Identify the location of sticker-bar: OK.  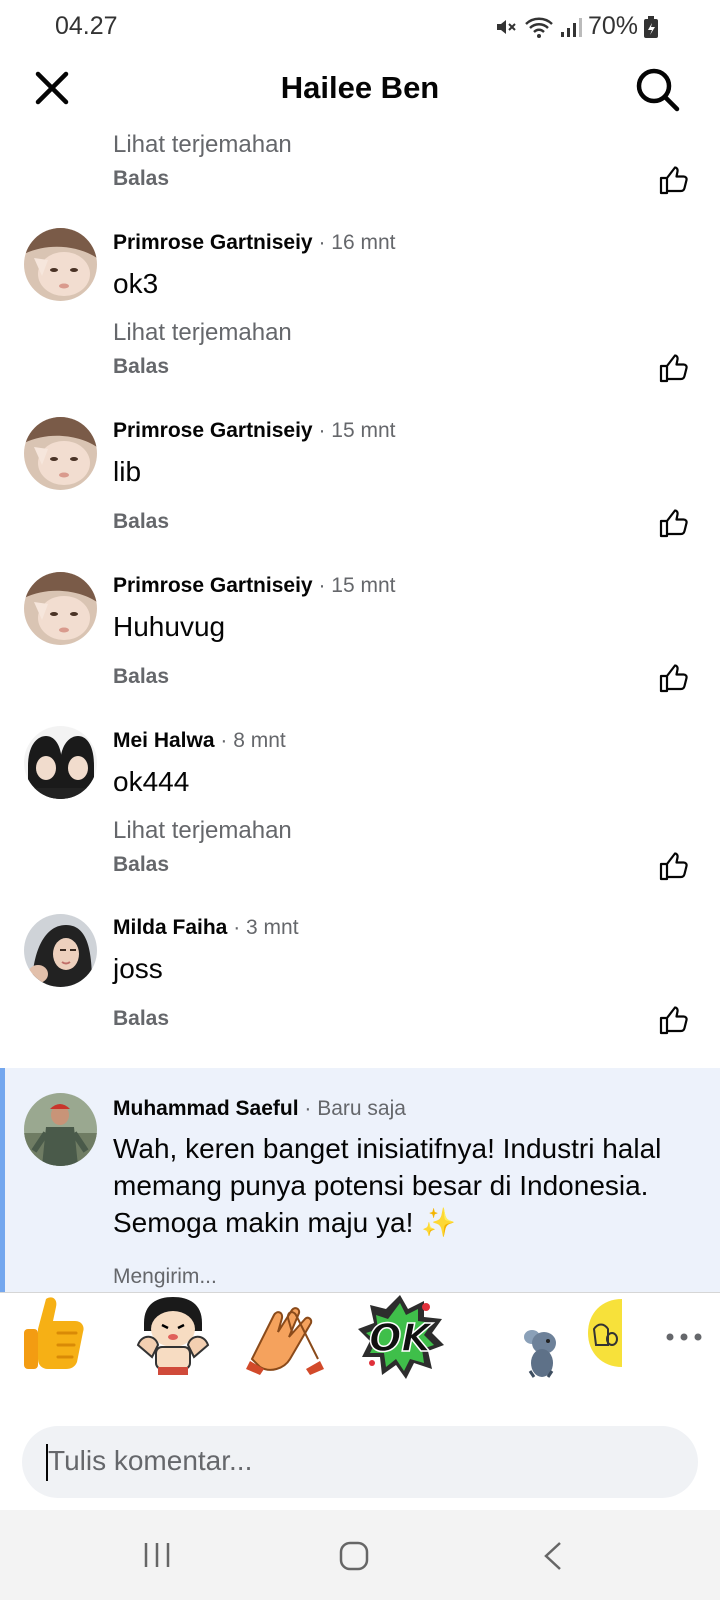
(360, 1348).